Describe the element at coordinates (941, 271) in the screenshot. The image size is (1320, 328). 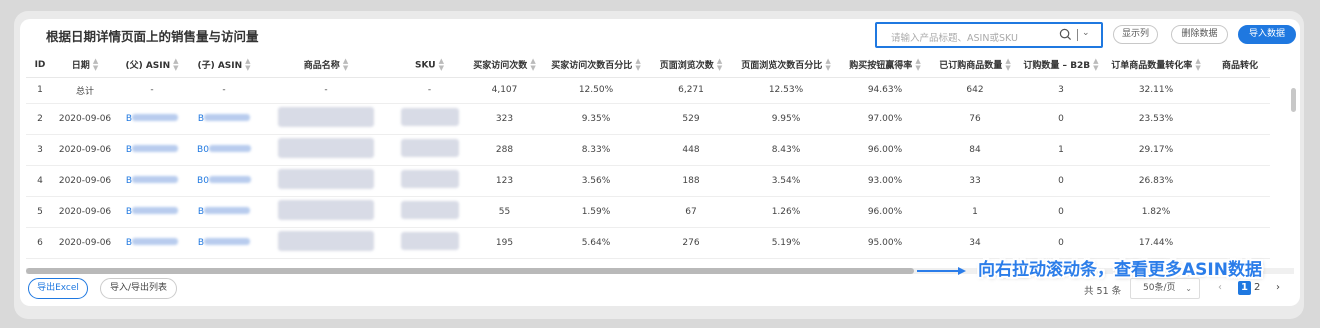
I see `arrow-right-icon` at that location.